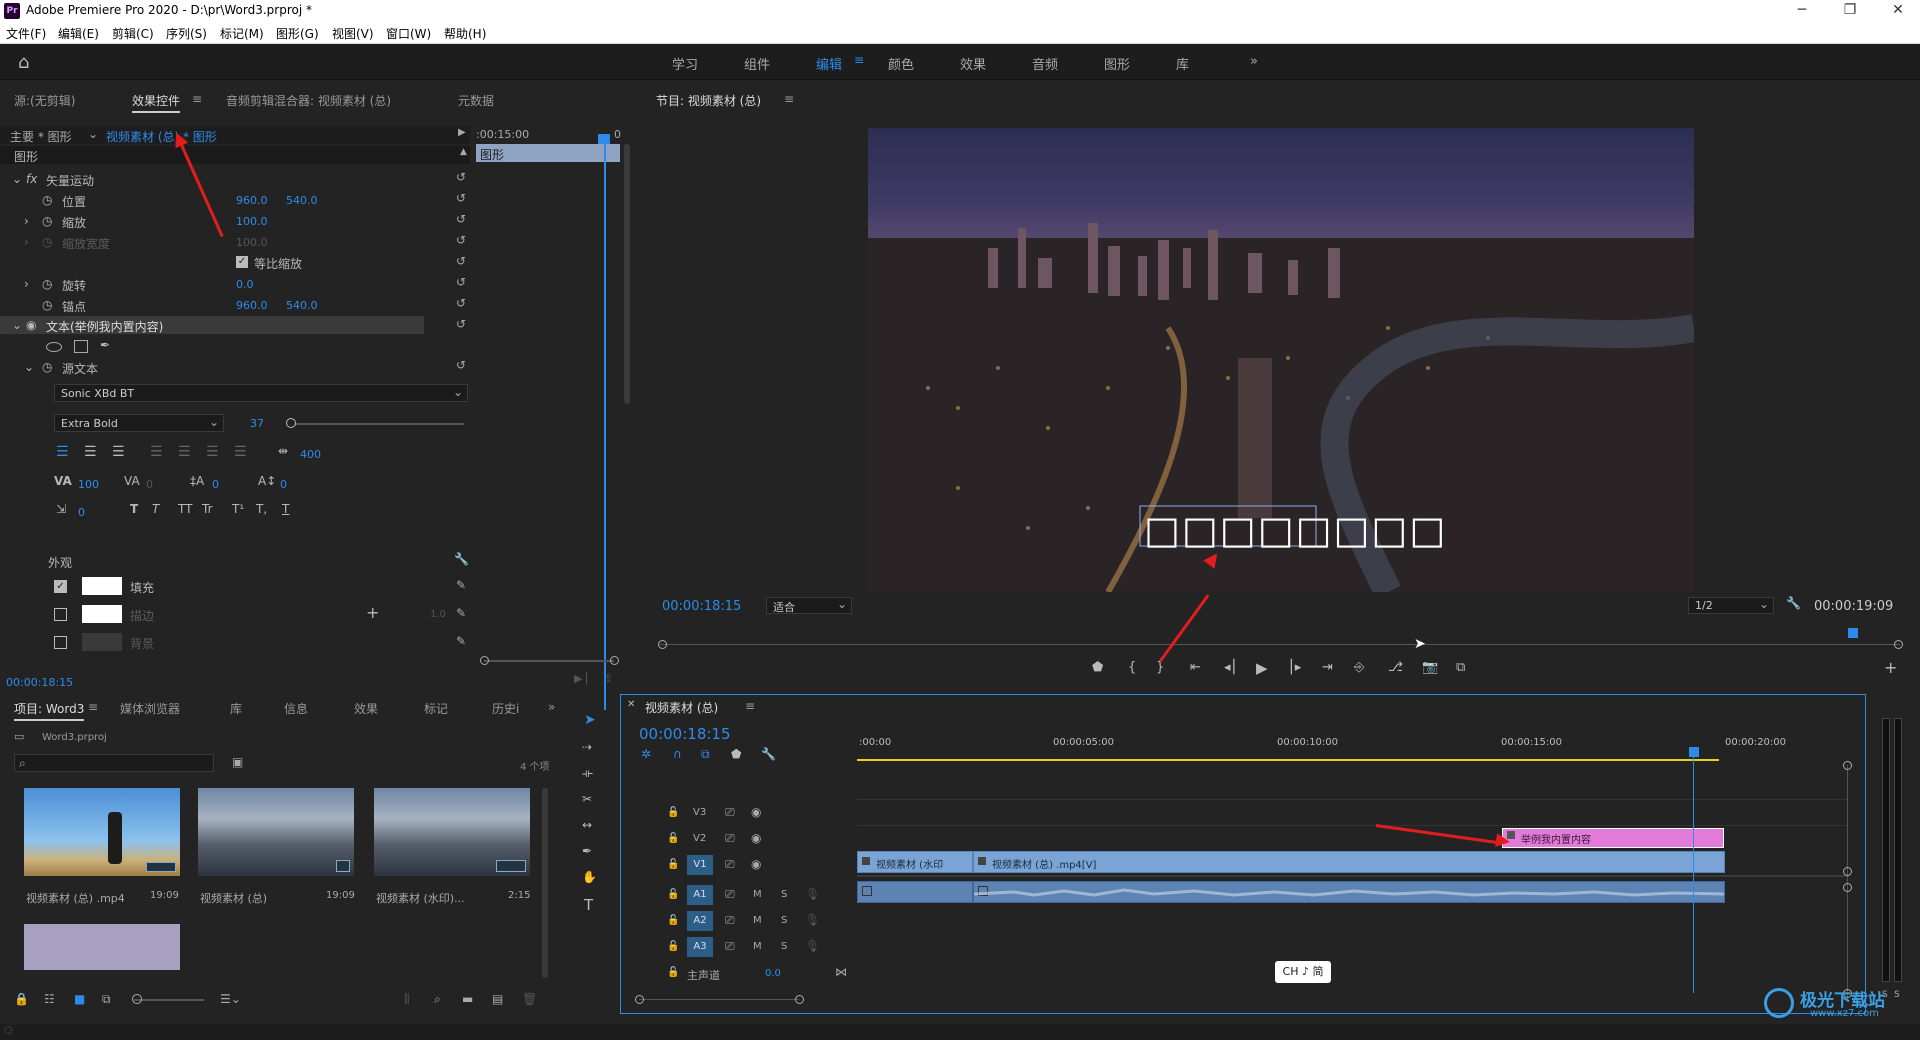  What do you see at coordinates (799, 999) in the screenshot?
I see `hzoom-handle-right` at bounding box center [799, 999].